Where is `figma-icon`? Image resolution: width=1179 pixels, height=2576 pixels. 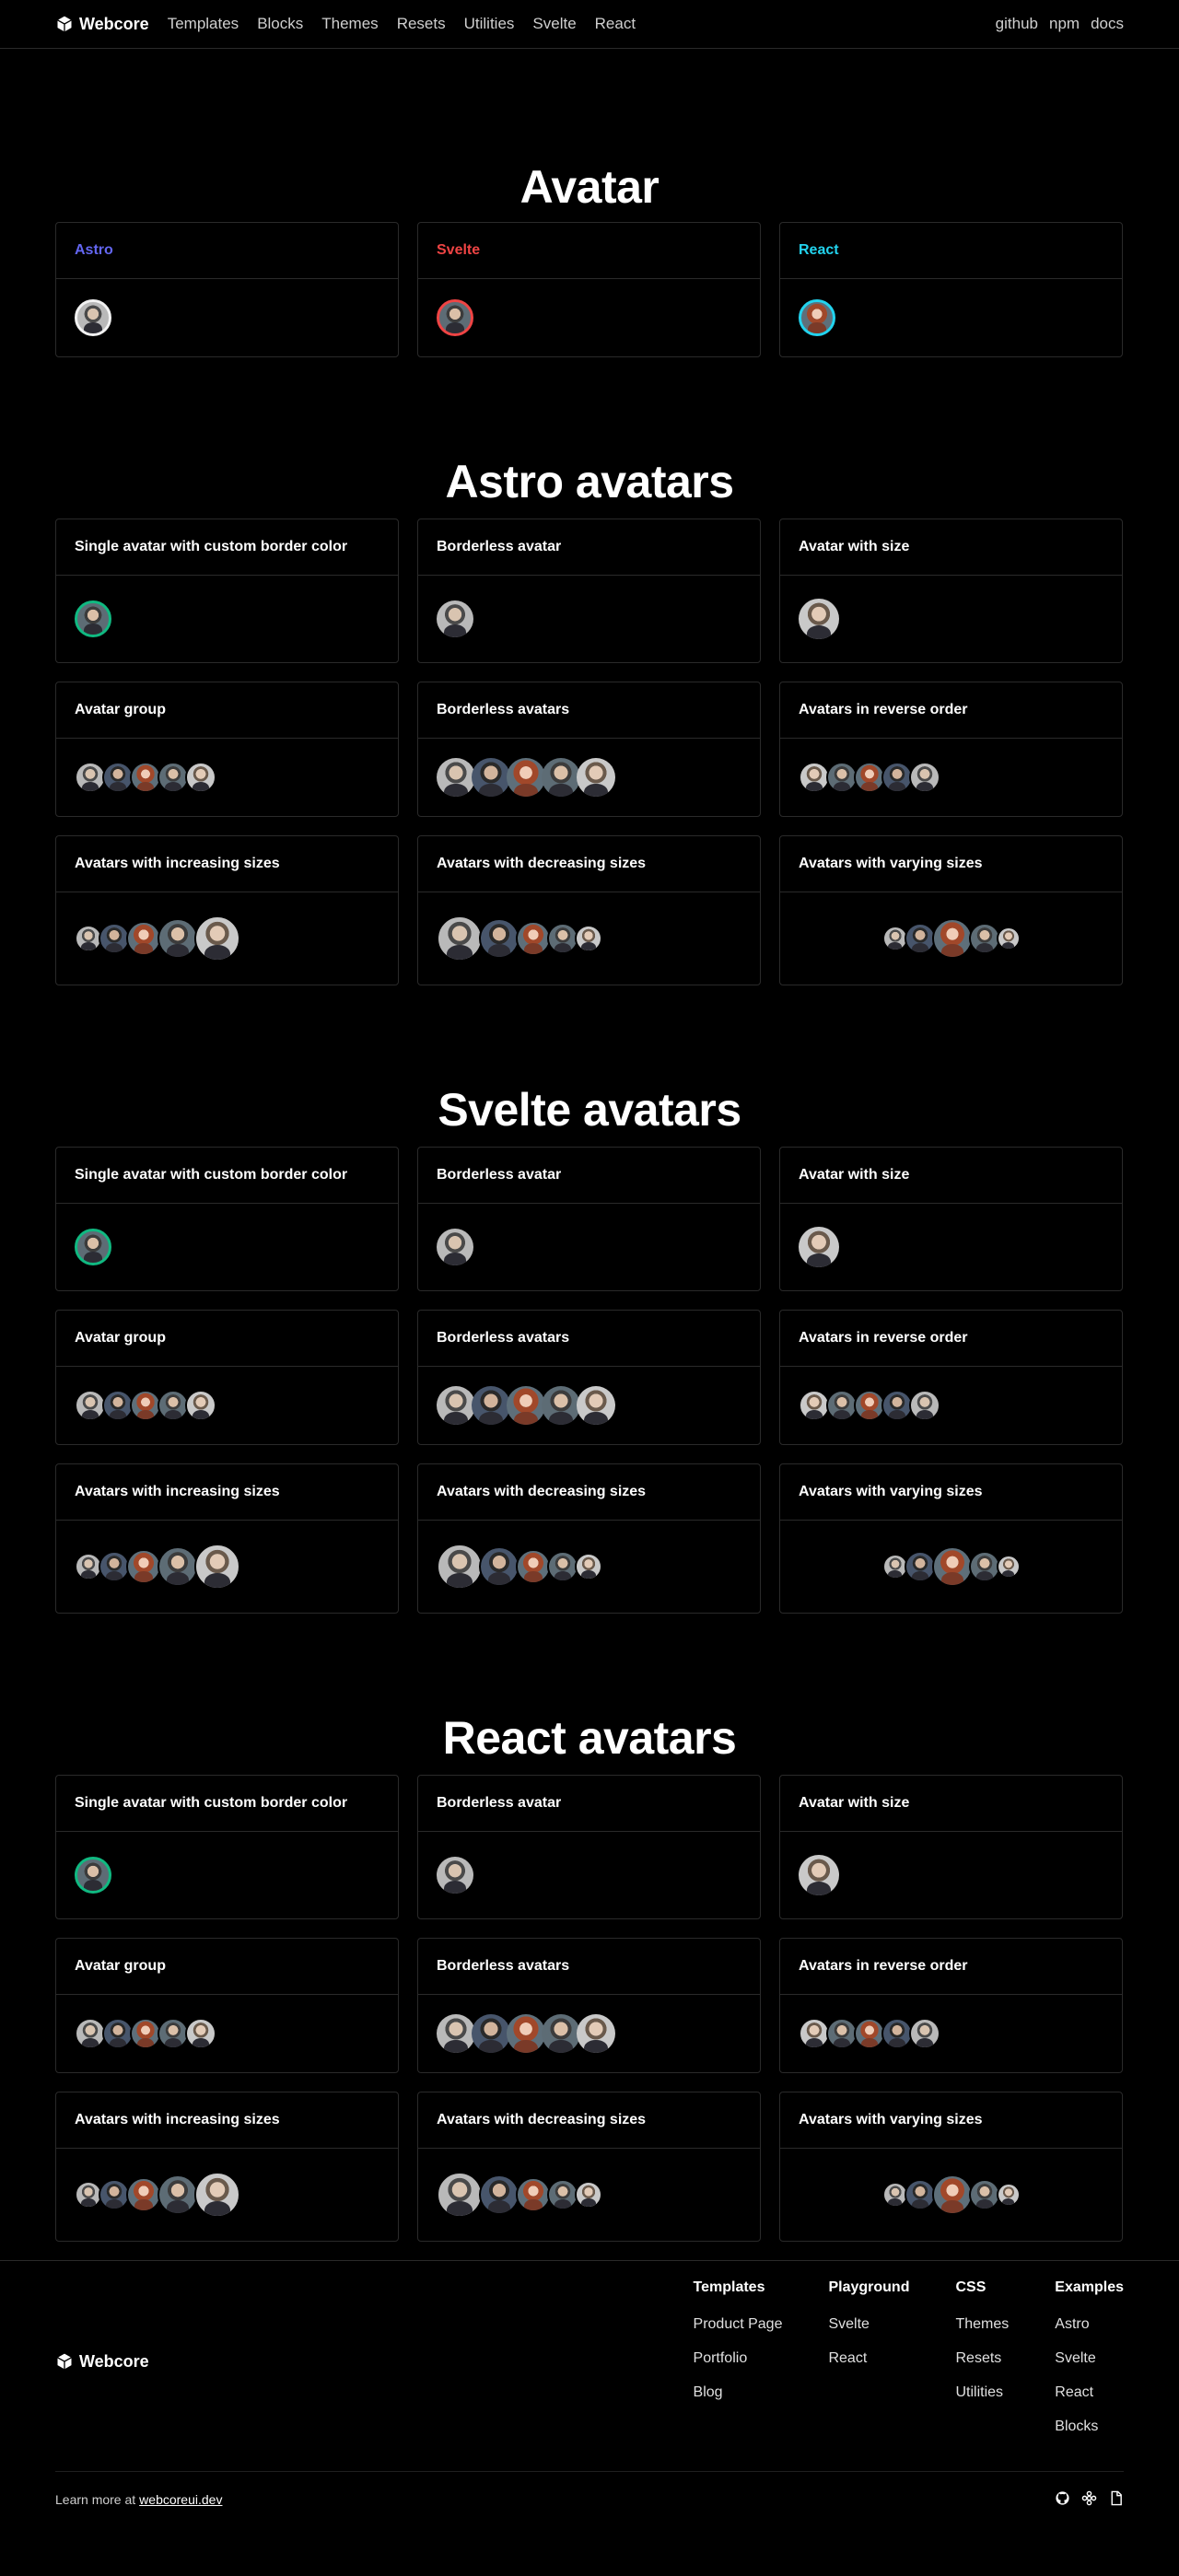
figma-icon is located at coordinates (1089, 2499).